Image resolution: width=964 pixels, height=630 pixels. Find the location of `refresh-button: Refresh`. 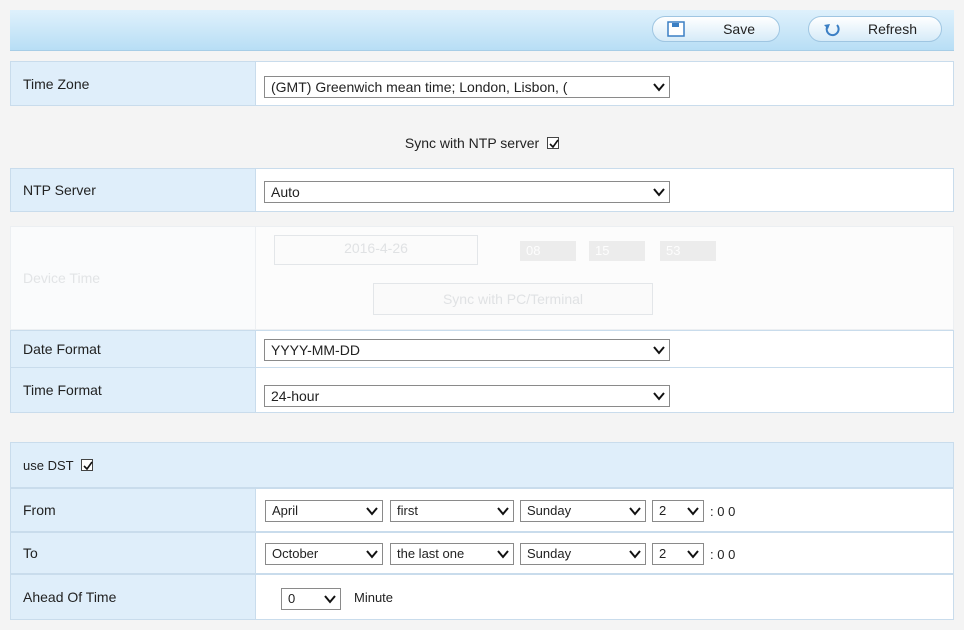

refresh-button: Refresh is located at coordinates (875, 29).